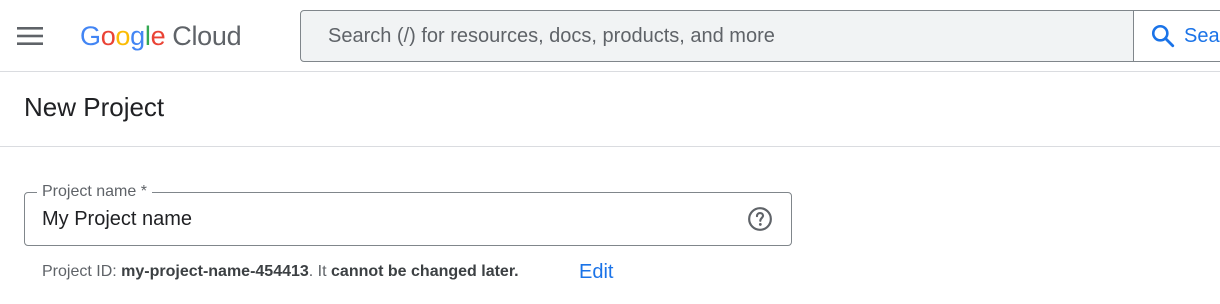 The height and width of the screenshot is (304, 1220). I want to click on project-id-value: my-project-name-454413, so click(215, 271).